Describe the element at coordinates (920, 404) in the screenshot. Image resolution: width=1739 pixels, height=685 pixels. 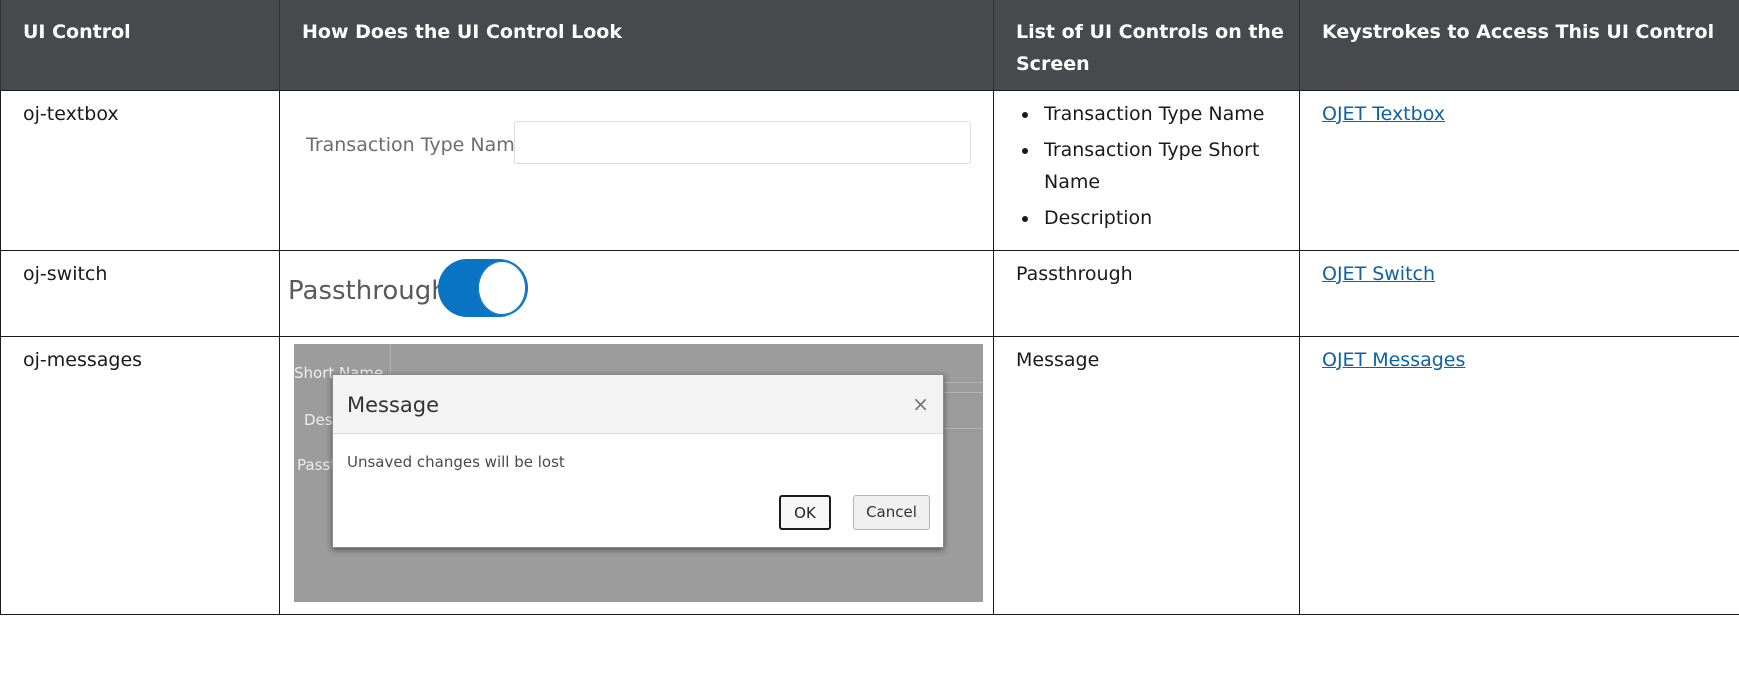
I see `close-icon: ×` at that location.